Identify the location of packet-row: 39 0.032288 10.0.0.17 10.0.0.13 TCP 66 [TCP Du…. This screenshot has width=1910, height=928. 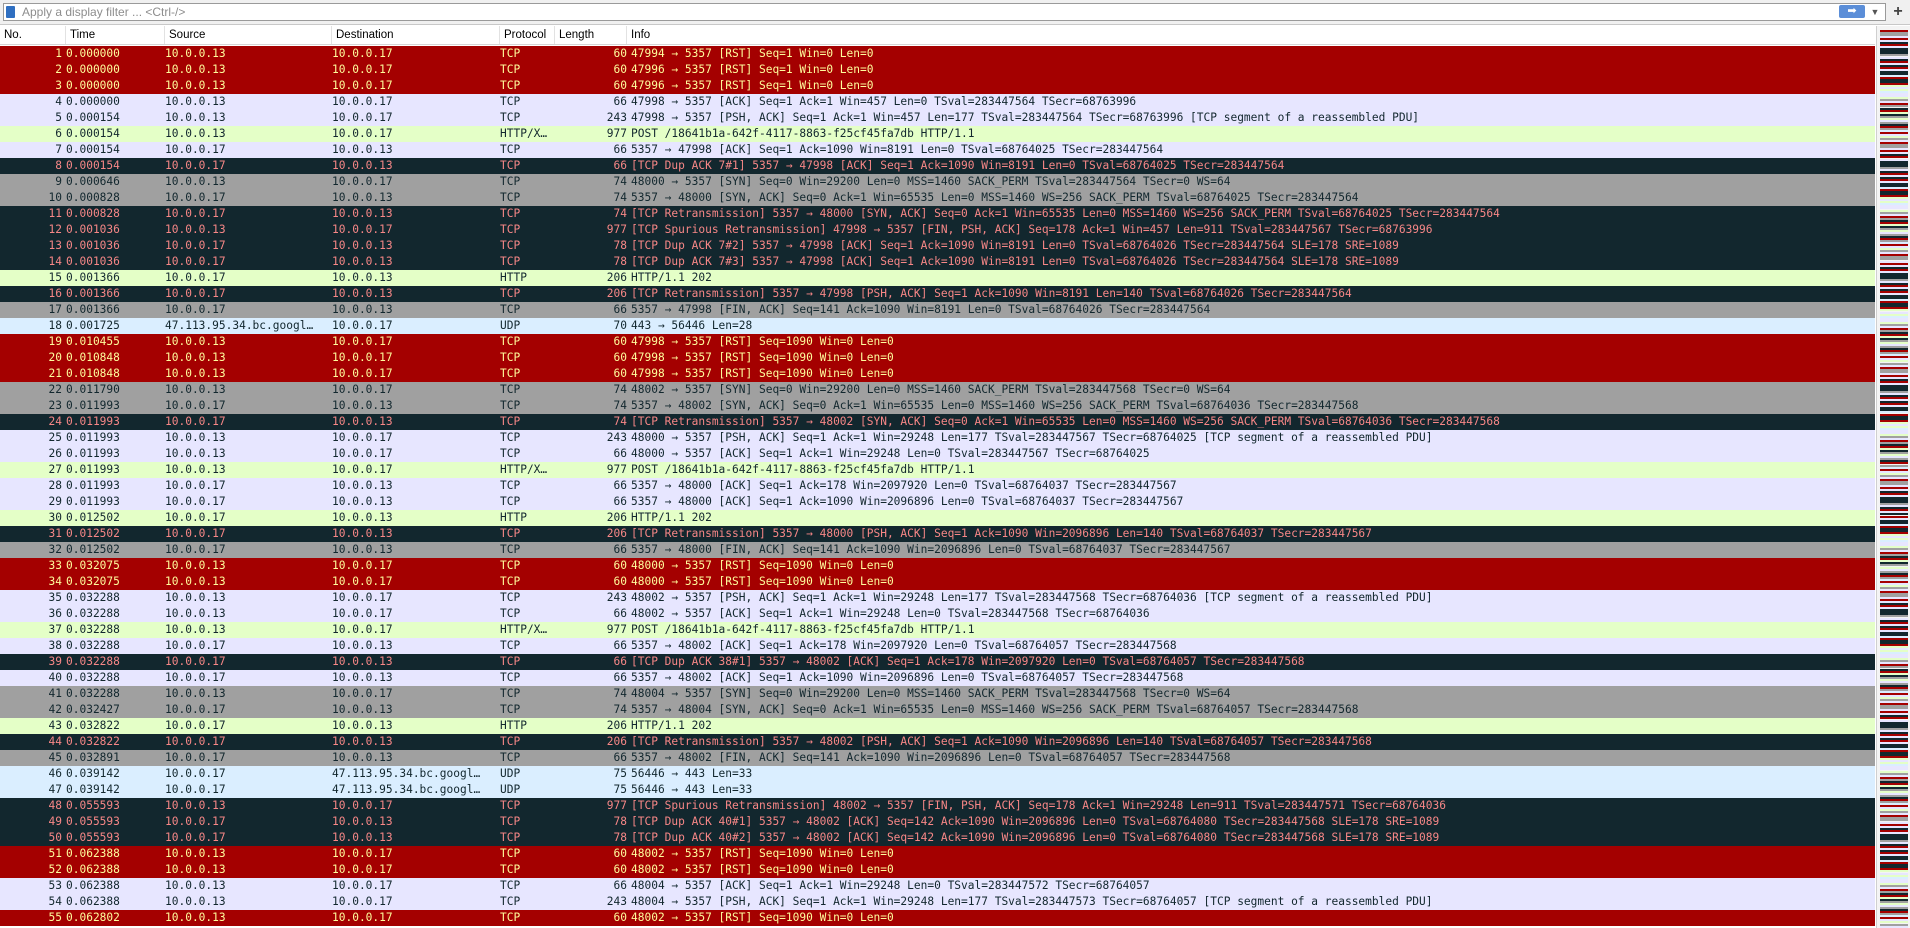
(937, 662).